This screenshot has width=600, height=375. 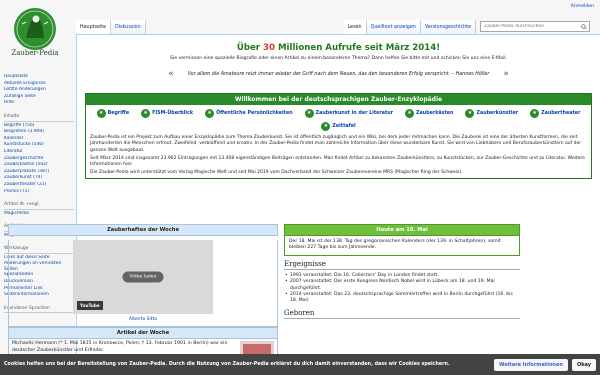 I want to click on zauberhaftes-box: Video laden YouTube Alberto Sitta, so click(x=143, y=283).